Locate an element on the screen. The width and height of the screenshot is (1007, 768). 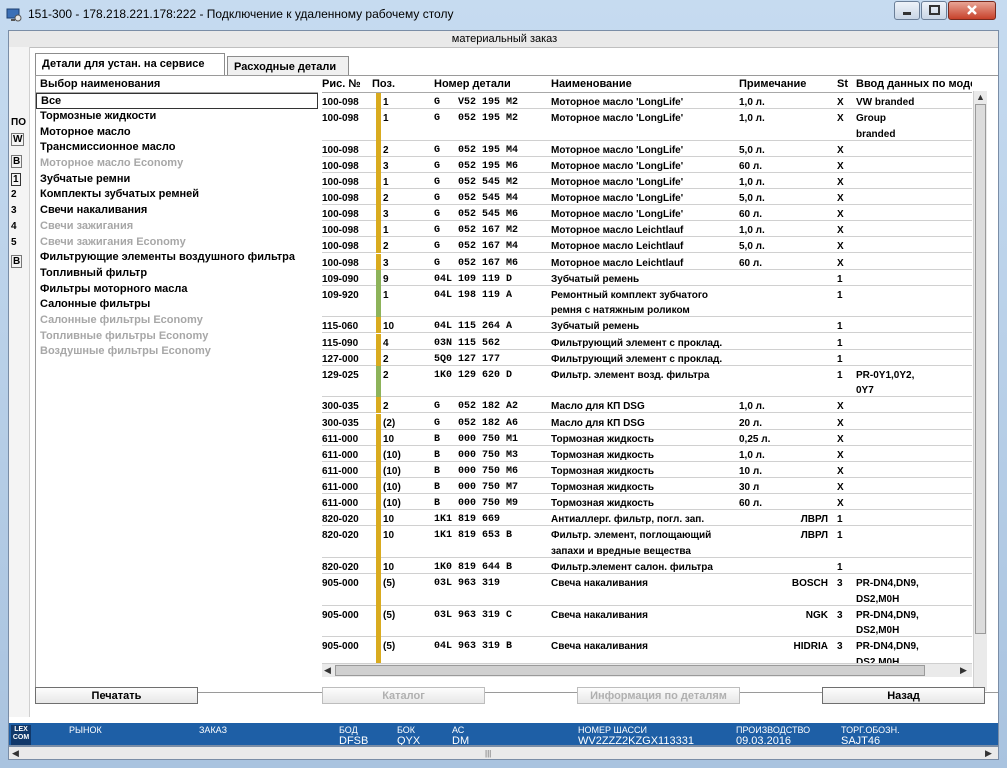
back-button: Назад is located at coordinates (903, 695).